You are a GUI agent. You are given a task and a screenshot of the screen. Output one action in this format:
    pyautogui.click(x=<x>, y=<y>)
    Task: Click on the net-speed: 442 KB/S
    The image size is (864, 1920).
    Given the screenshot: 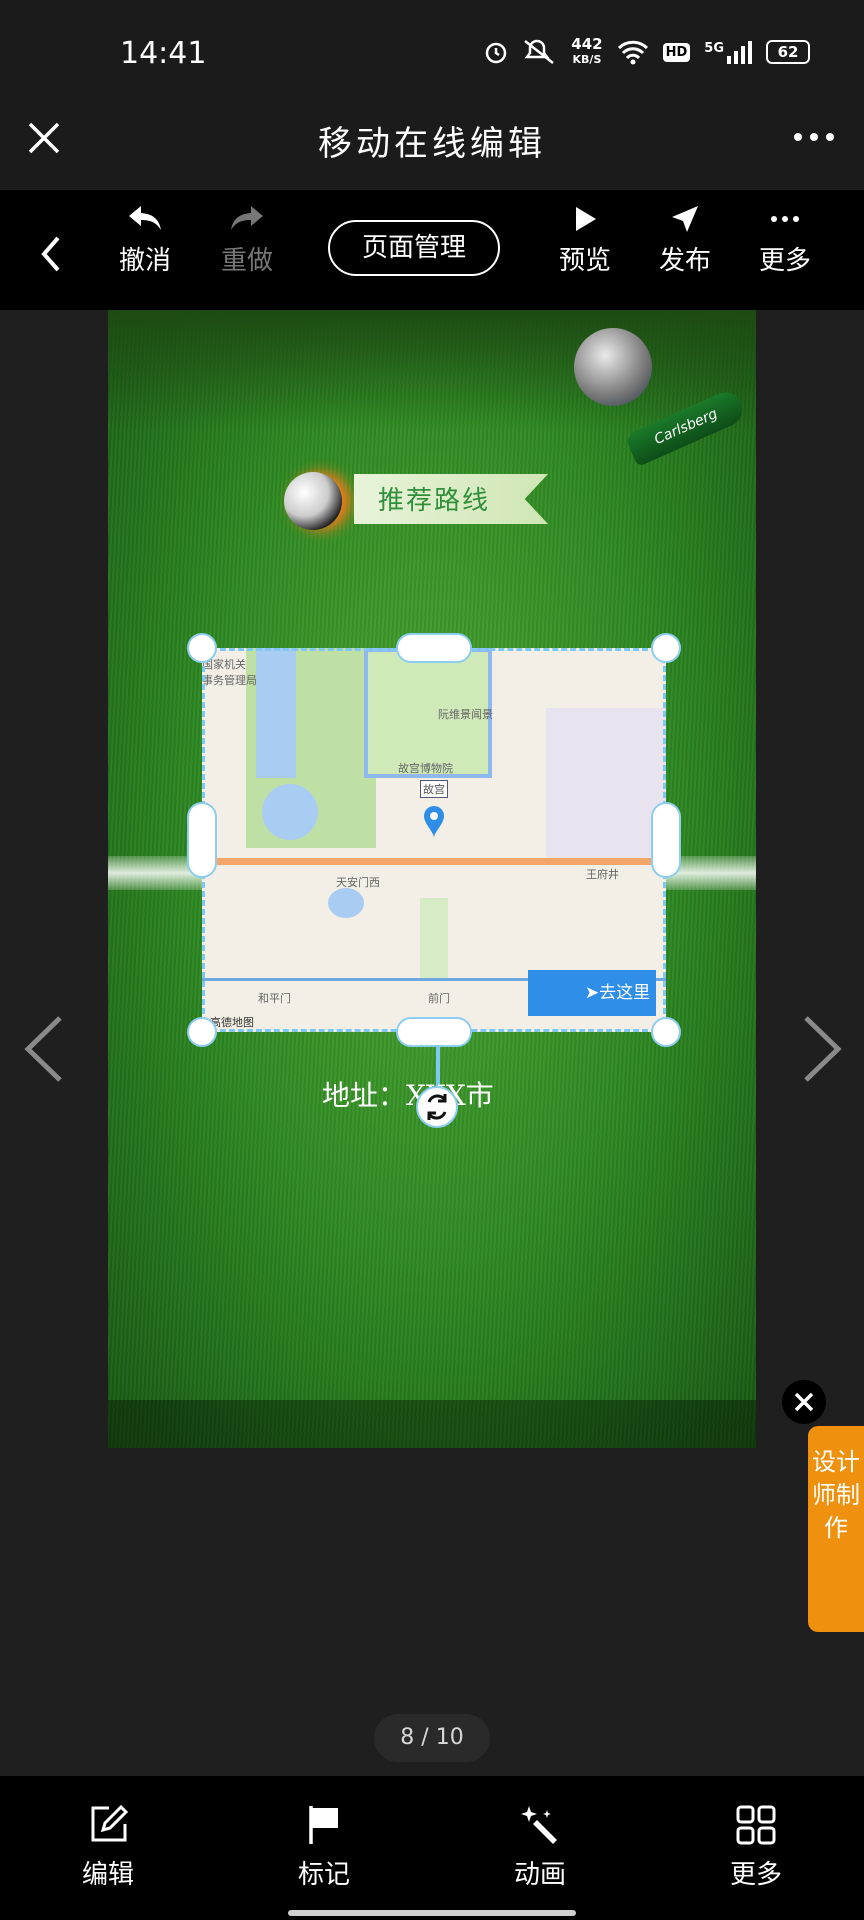 What is the action you would take?
    pyautogui.click(x=587, y=50)
    